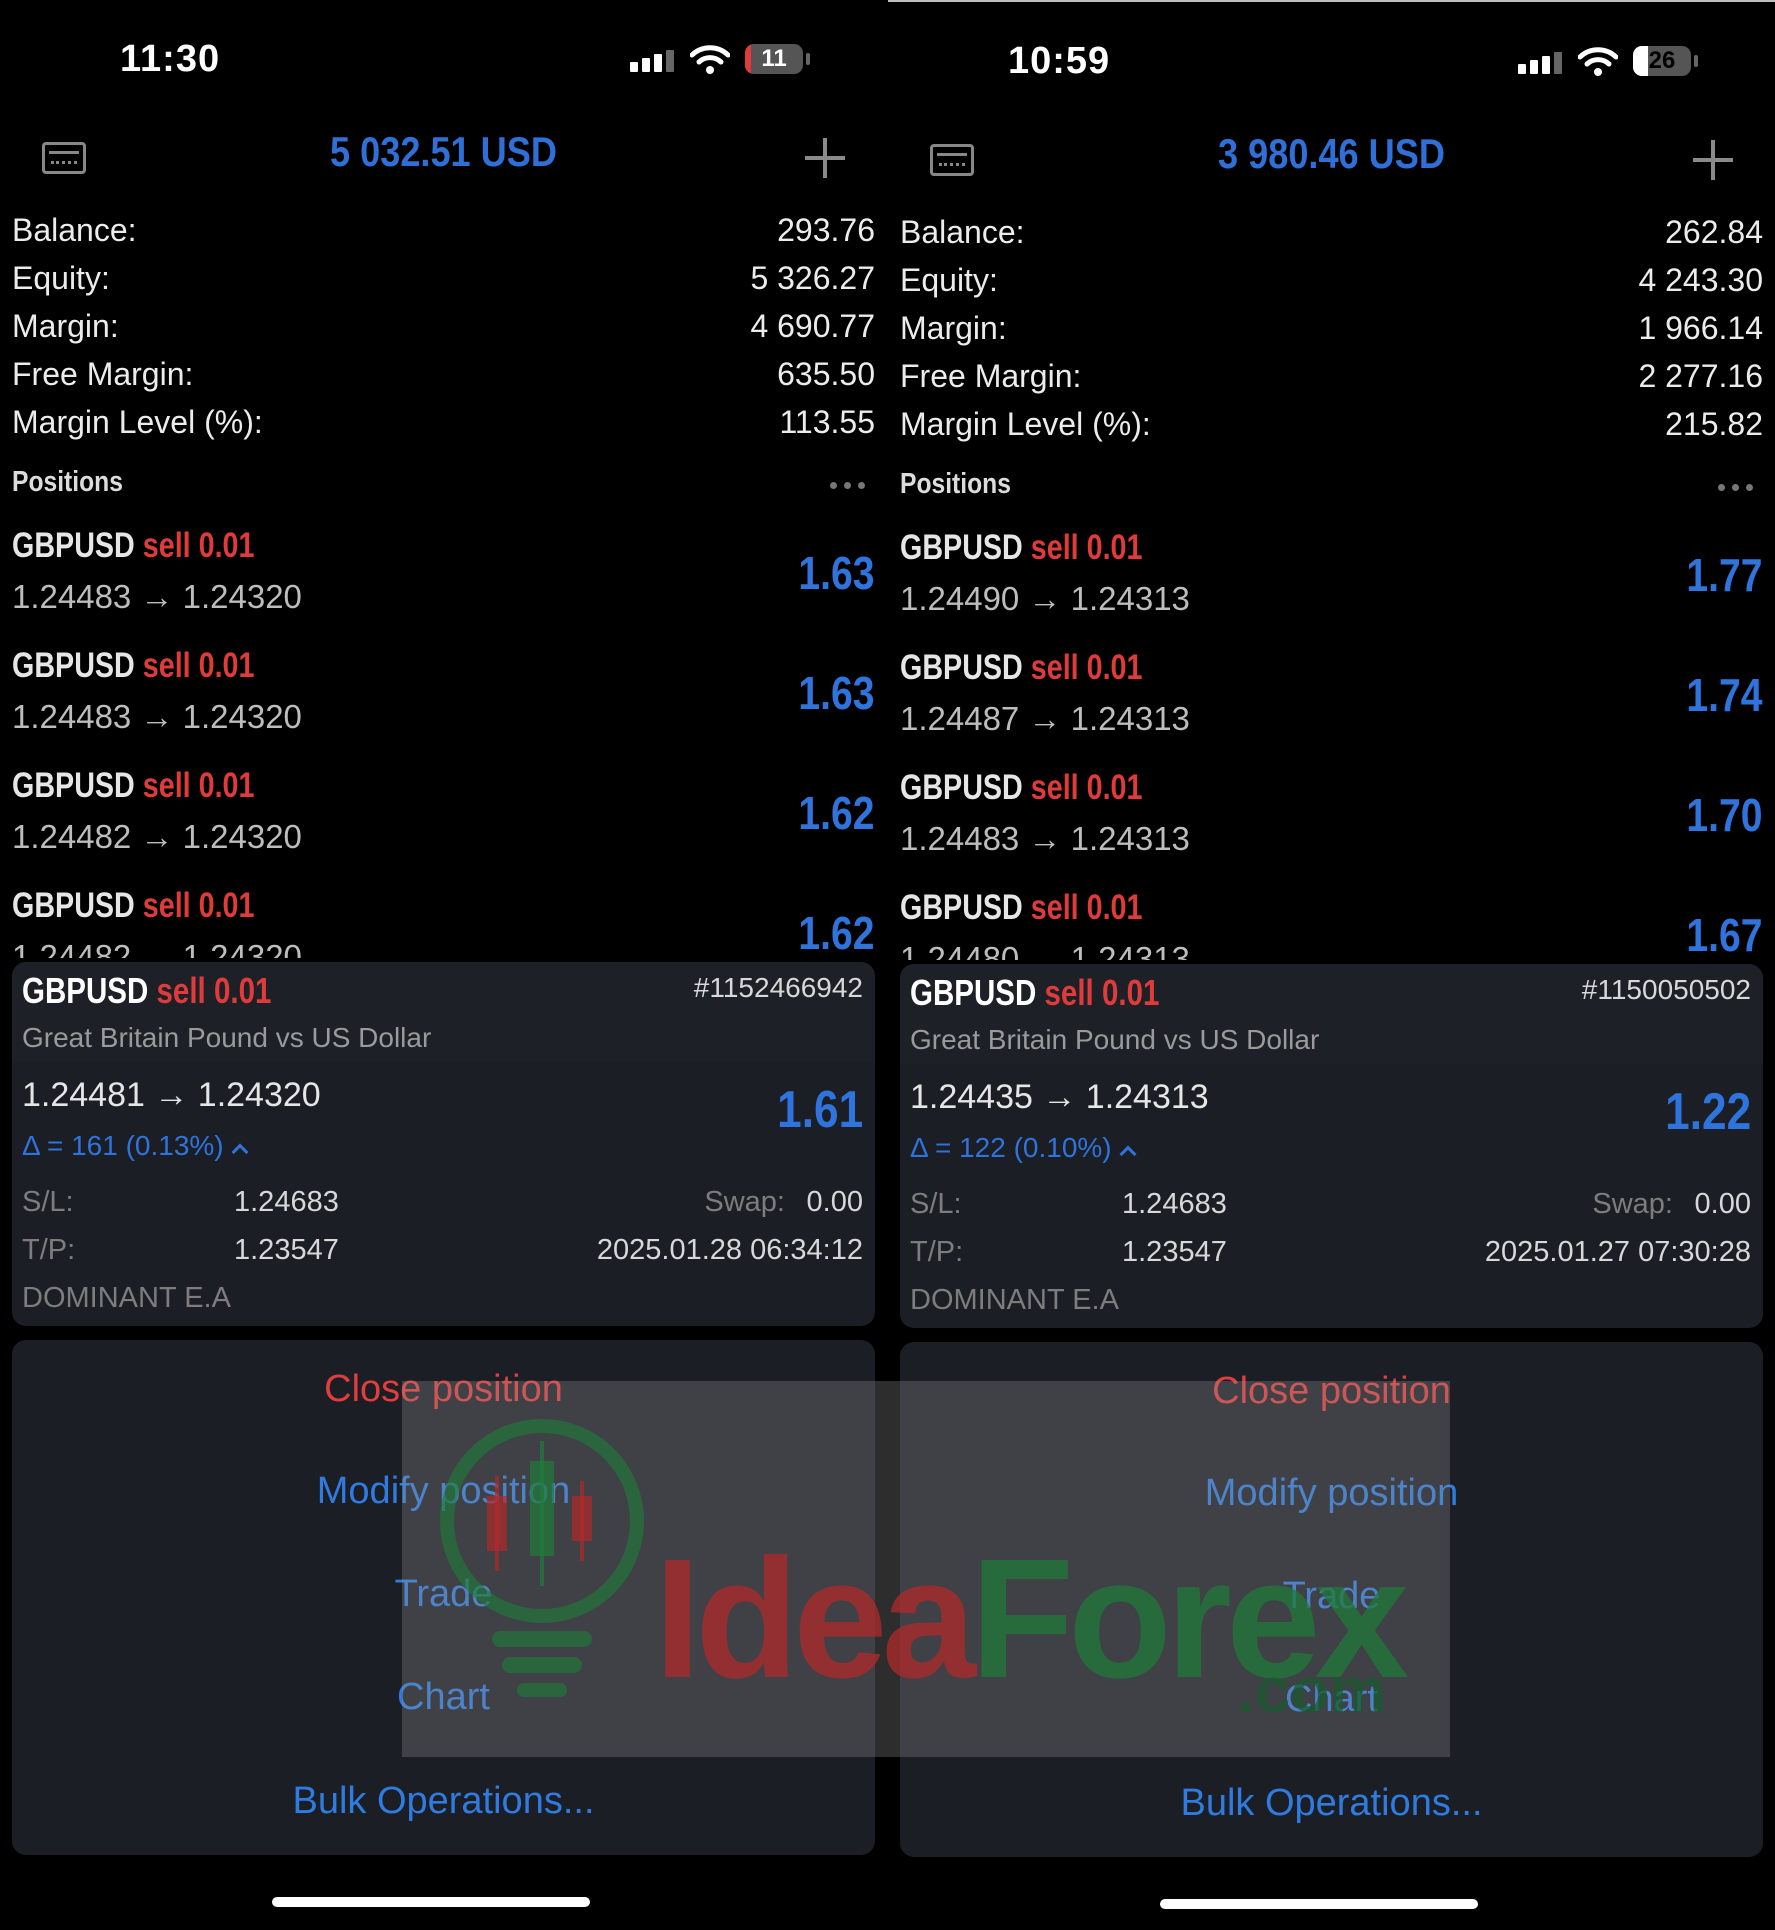 The image size is (1775, 1930). Describe the element at coordinates (826, 374) in the screenshot. I see `summary-value: 635.50` at that location.